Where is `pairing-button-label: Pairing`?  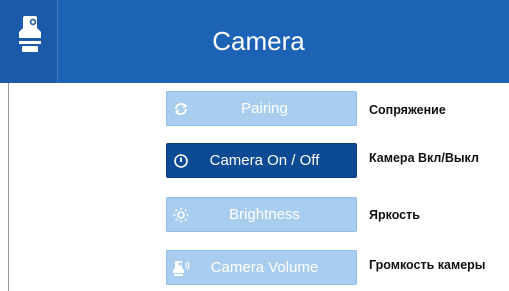
pairing-button-label: Pairing is located at coordinates (264, 108).